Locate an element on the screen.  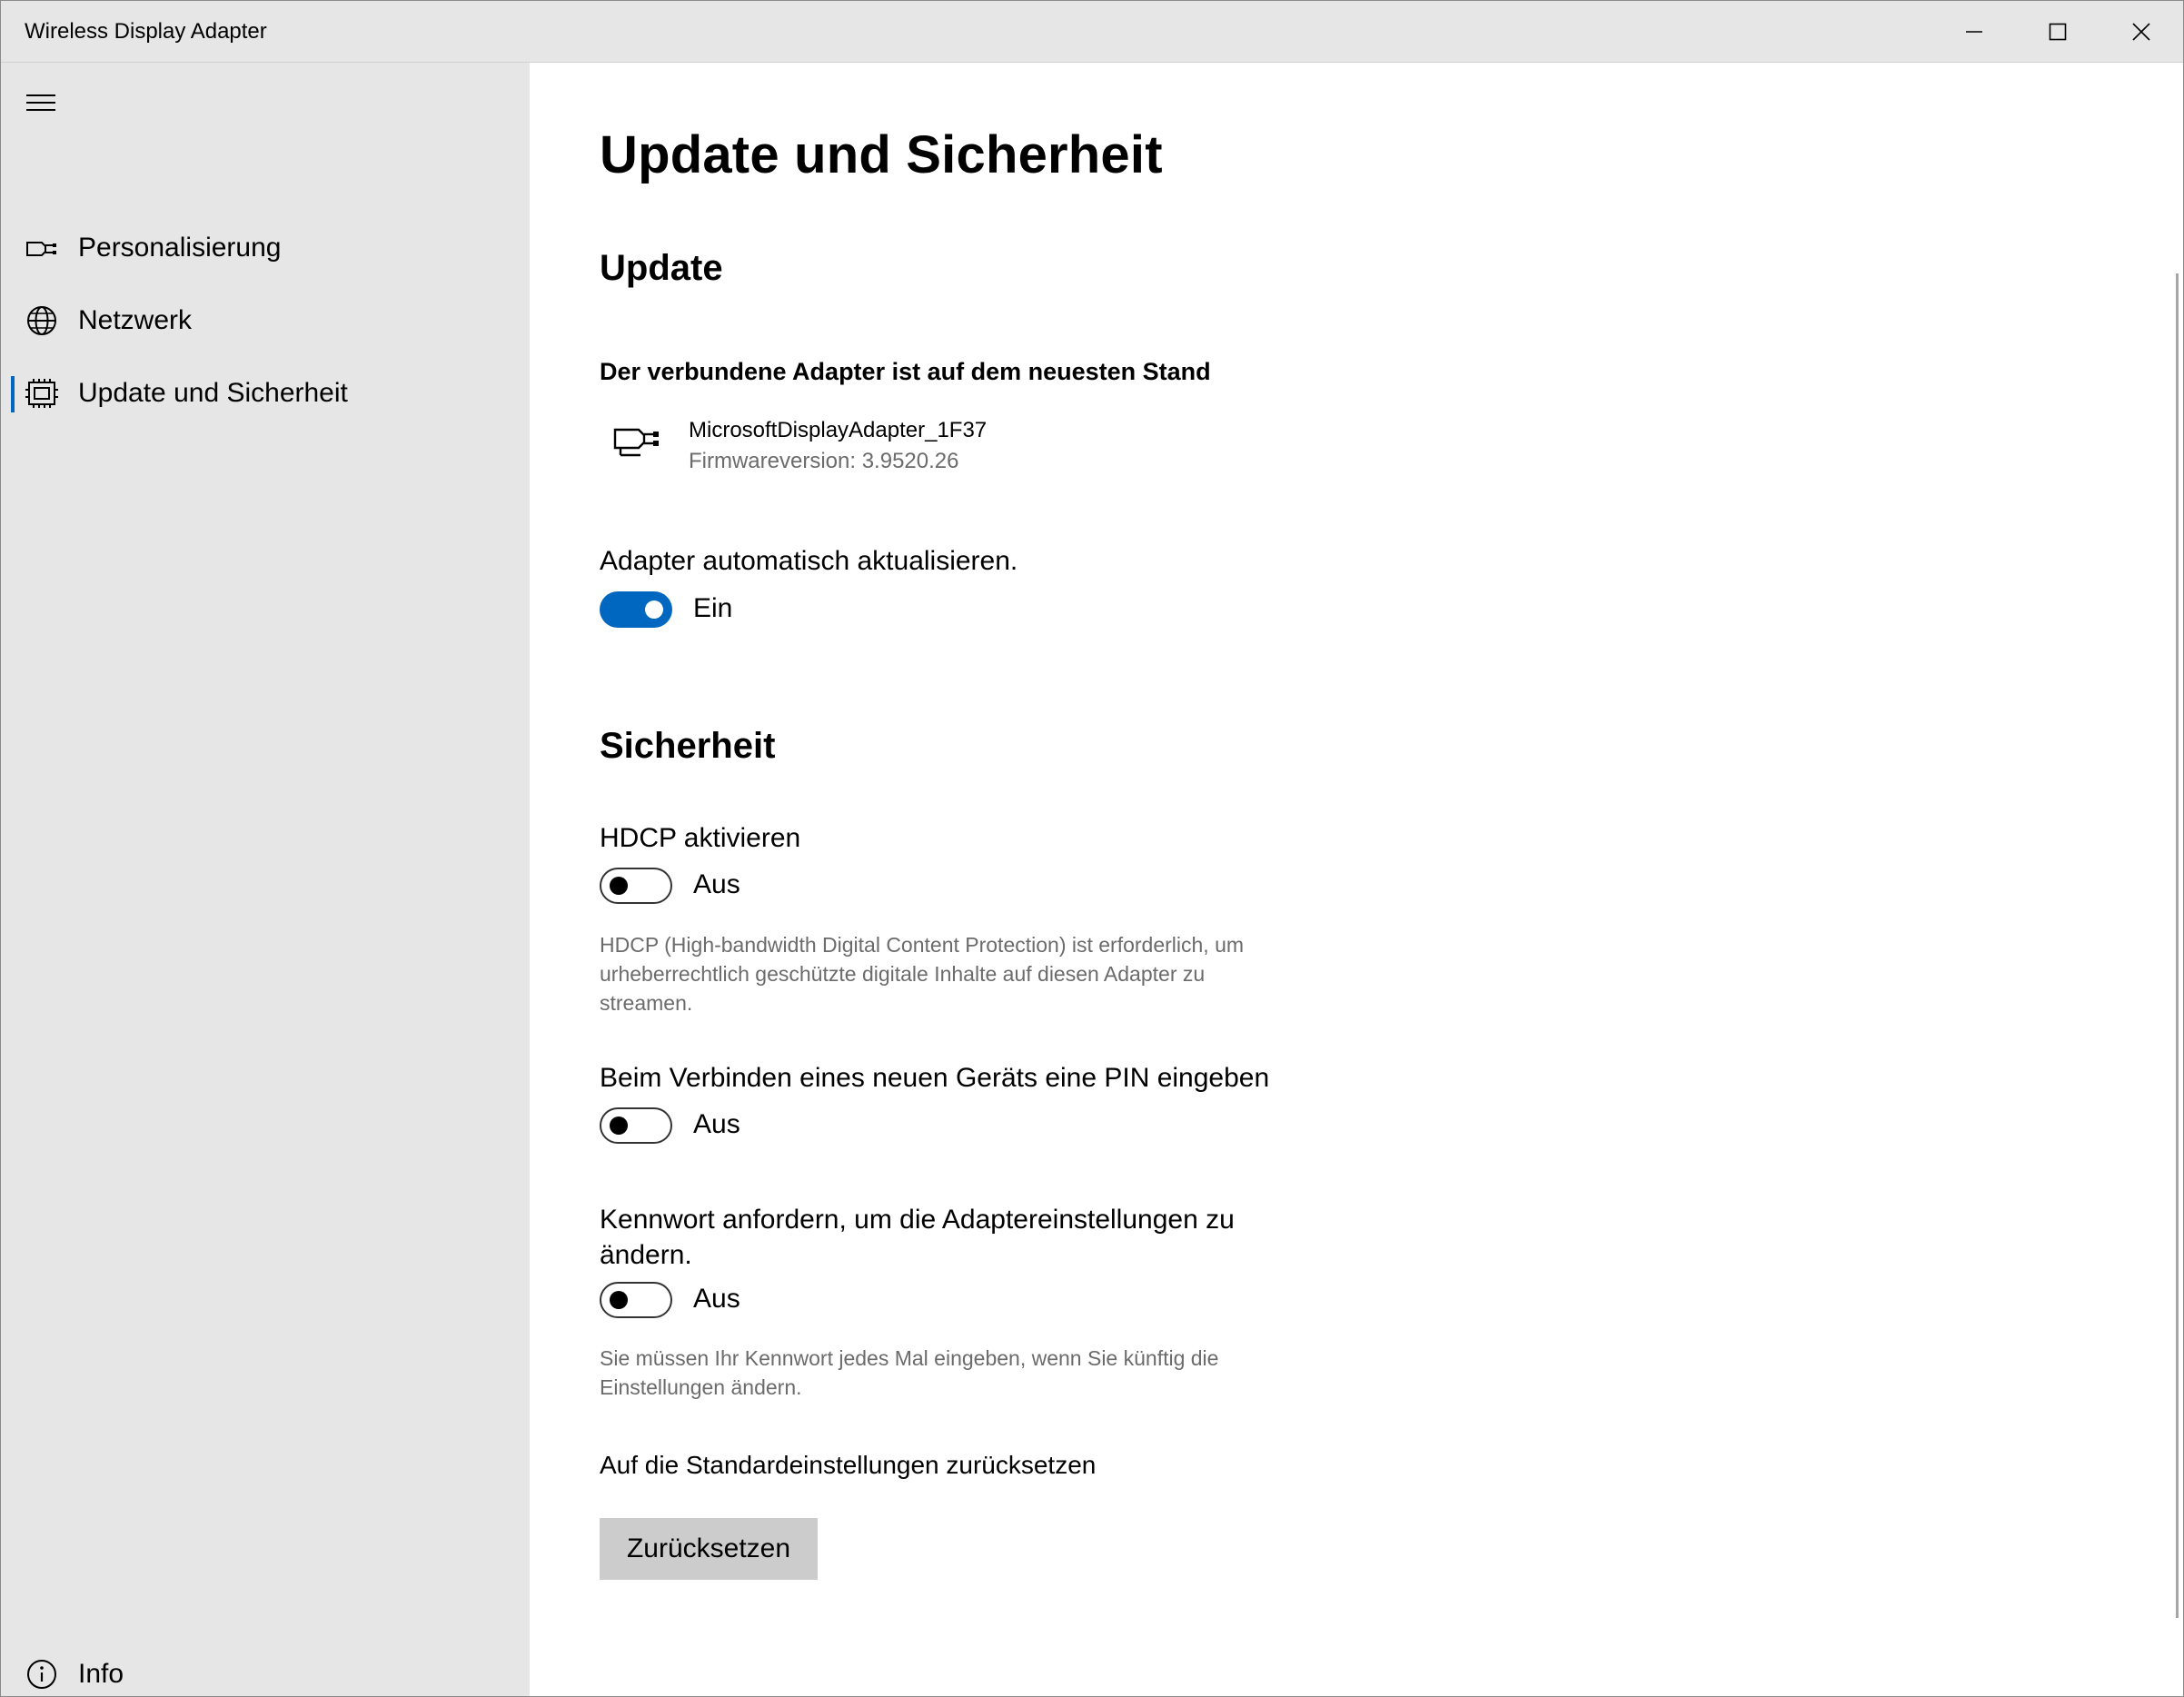
minimize-button is located at coordinates (1974, 31).